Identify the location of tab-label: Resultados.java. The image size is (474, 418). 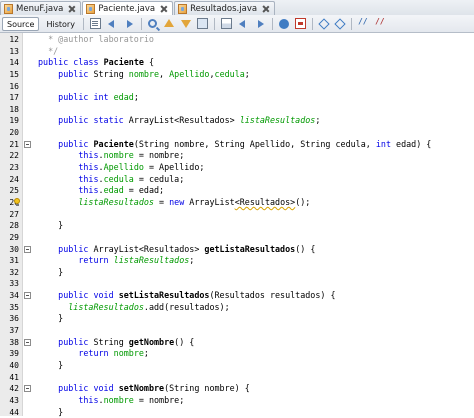
(223, 9).